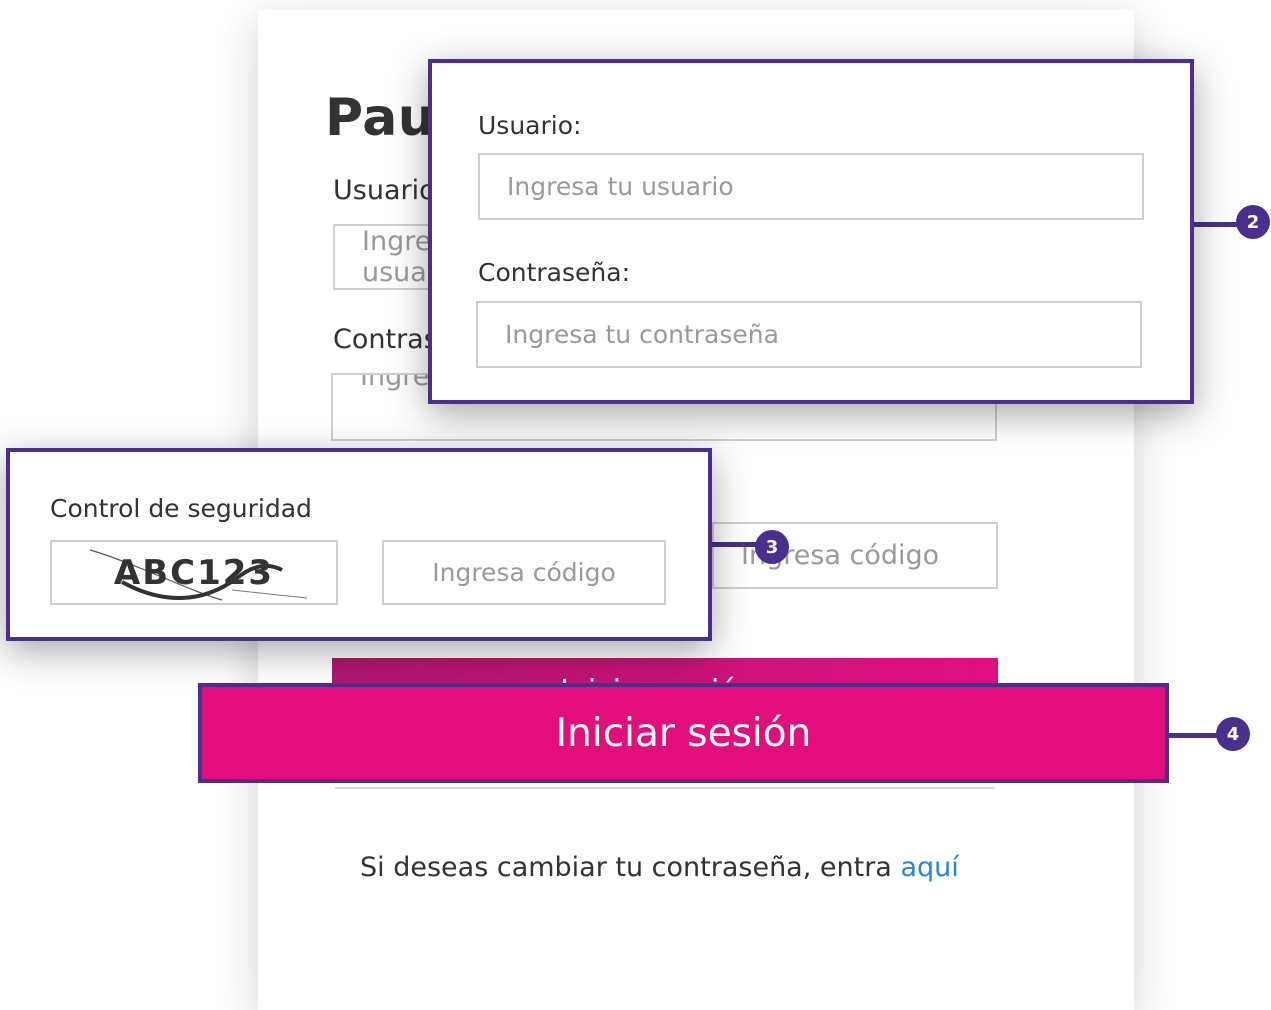 The height and width of the screenshot is (1010, 1271). I want to click on footer-message: Si deseas cambiar tu contraseña, entra, so click(626, 867).